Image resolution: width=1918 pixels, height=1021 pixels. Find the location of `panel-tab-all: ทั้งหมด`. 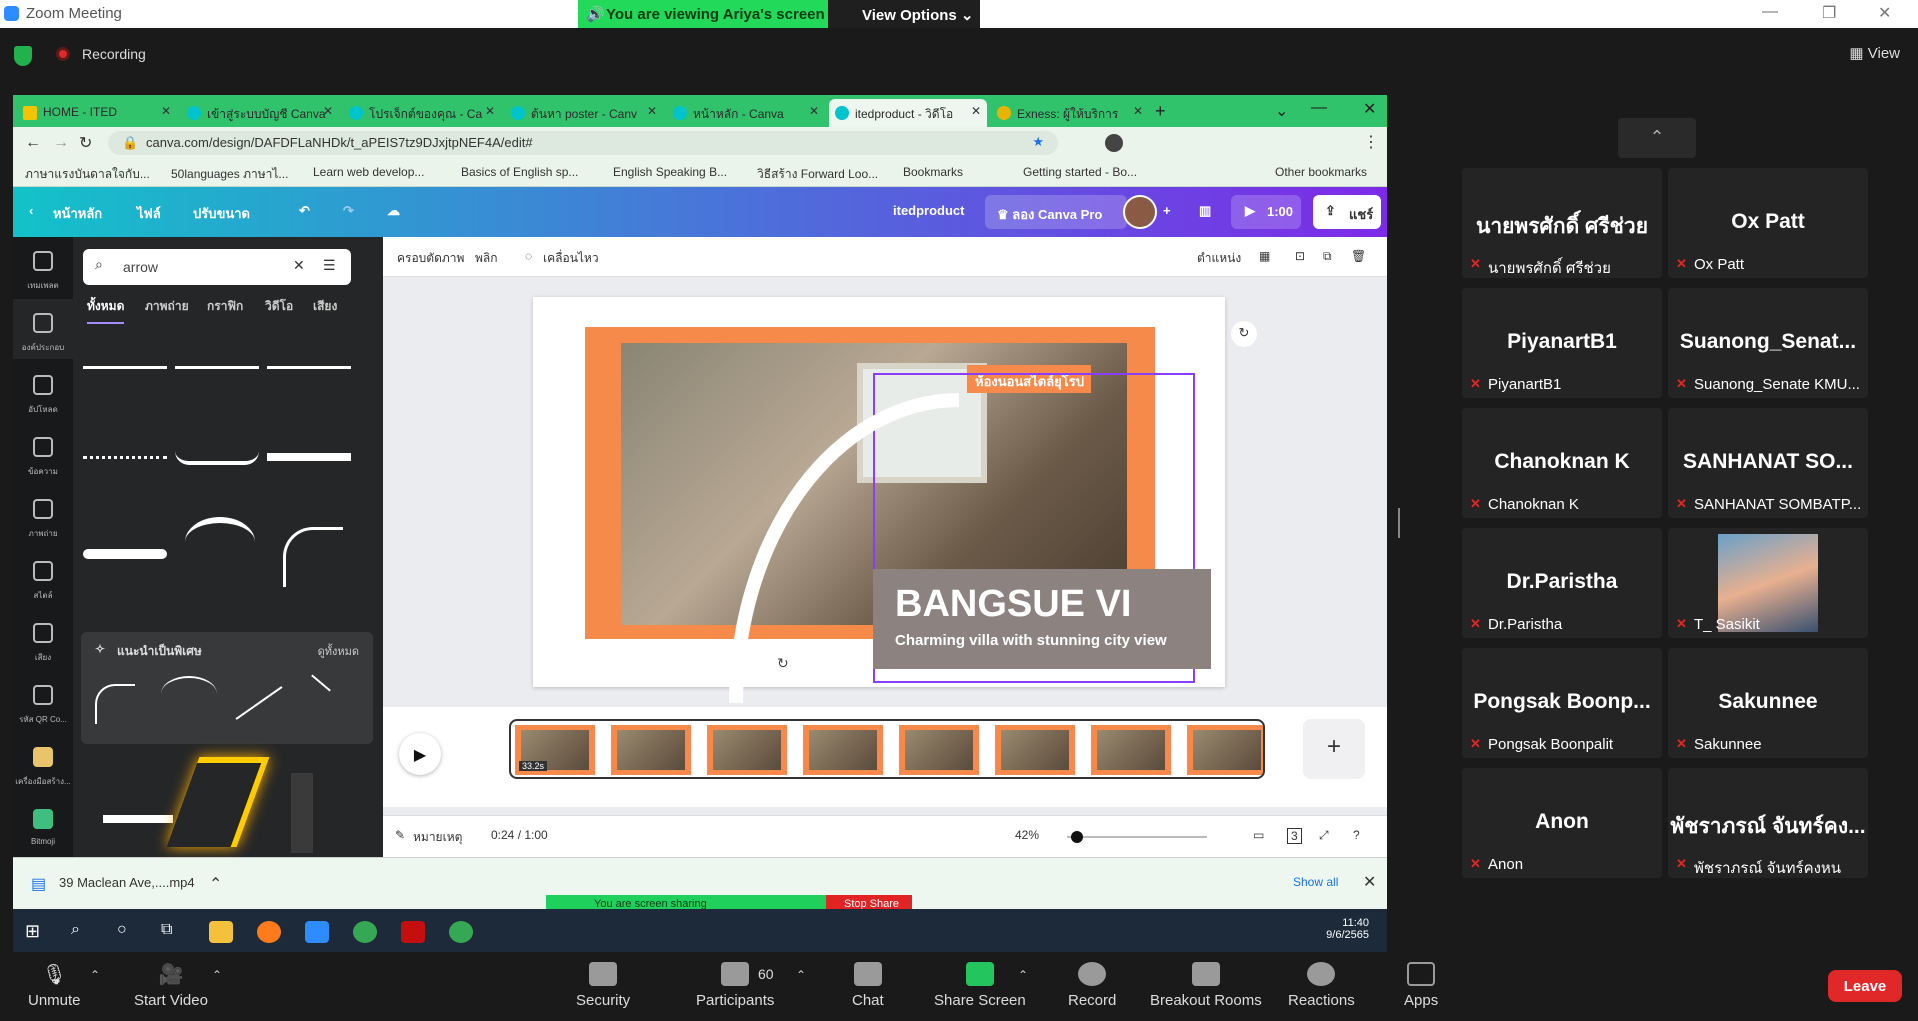

panel-tab-all: ทั้งหมด is located at coordinates (106, 310).